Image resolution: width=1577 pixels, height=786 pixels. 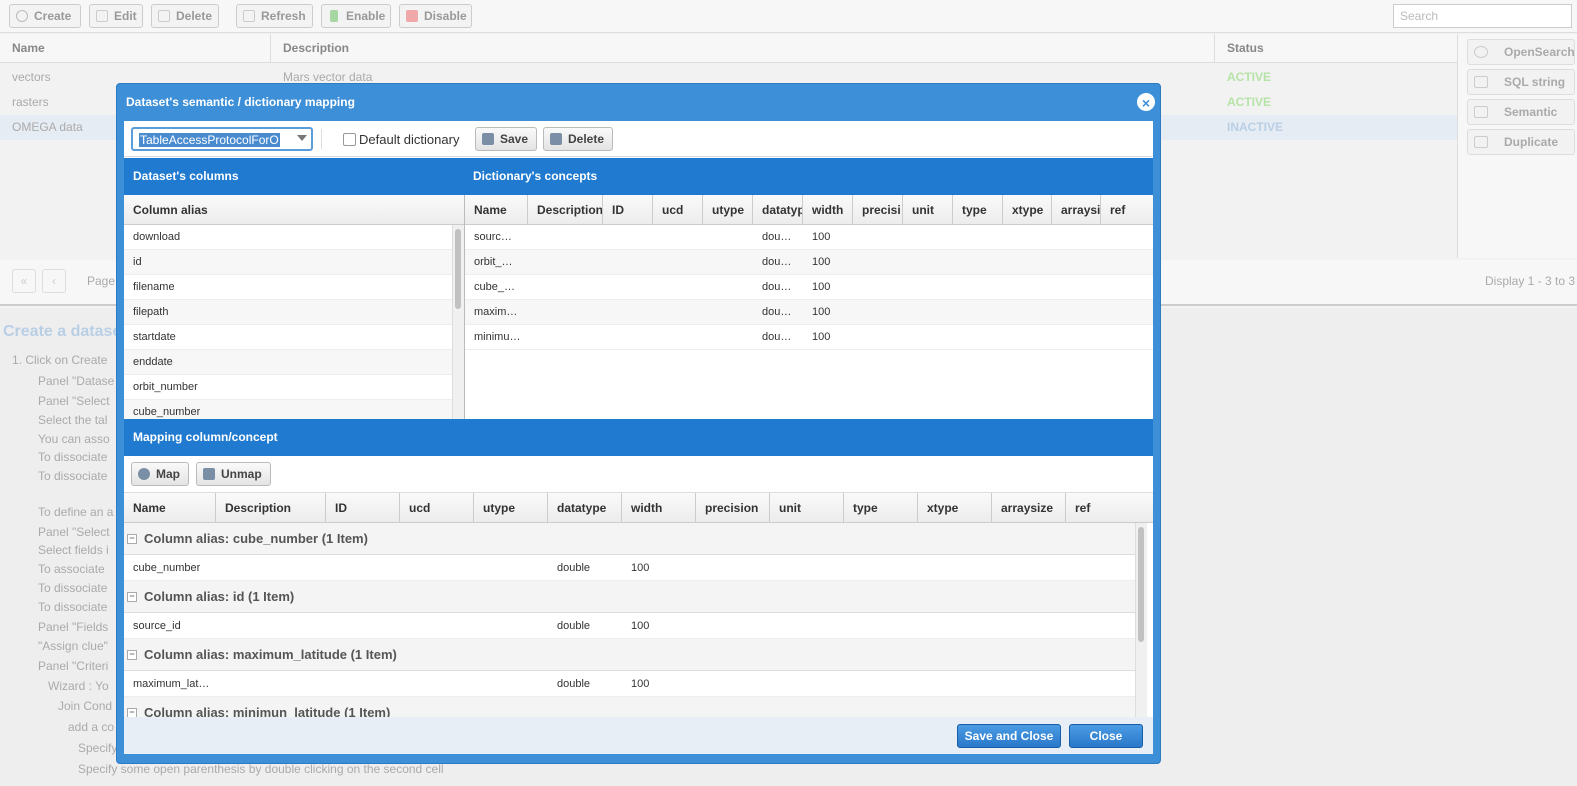 I want to click on concept-col-ucd: ucd, so click(x=678, y=210).